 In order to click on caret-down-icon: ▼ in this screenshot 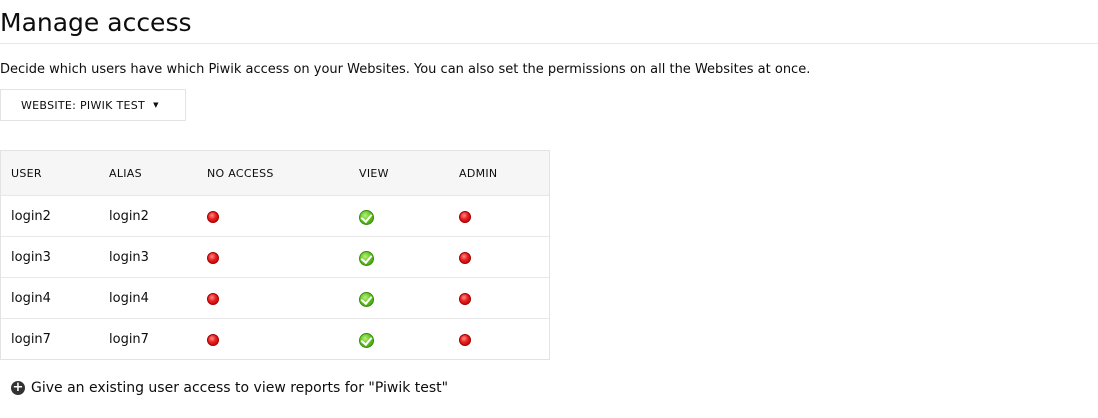, I will do `click(156, 104)`.